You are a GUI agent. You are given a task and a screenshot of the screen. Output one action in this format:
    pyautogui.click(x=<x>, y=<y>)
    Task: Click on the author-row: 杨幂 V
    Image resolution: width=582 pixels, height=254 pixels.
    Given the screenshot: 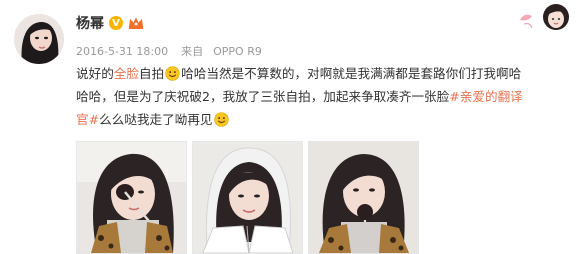 What is the action you would take?
    pyautogui.click(x=110, y=23)
    